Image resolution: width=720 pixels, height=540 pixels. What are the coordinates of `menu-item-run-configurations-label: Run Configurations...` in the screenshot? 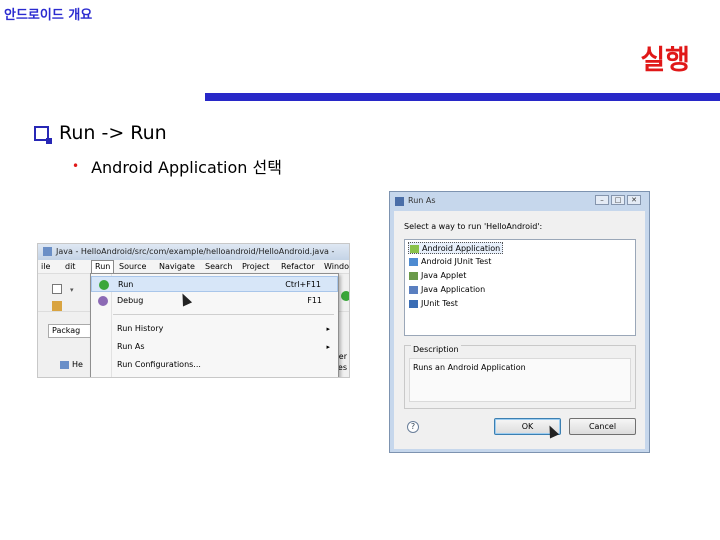 It's located at (159, 364).